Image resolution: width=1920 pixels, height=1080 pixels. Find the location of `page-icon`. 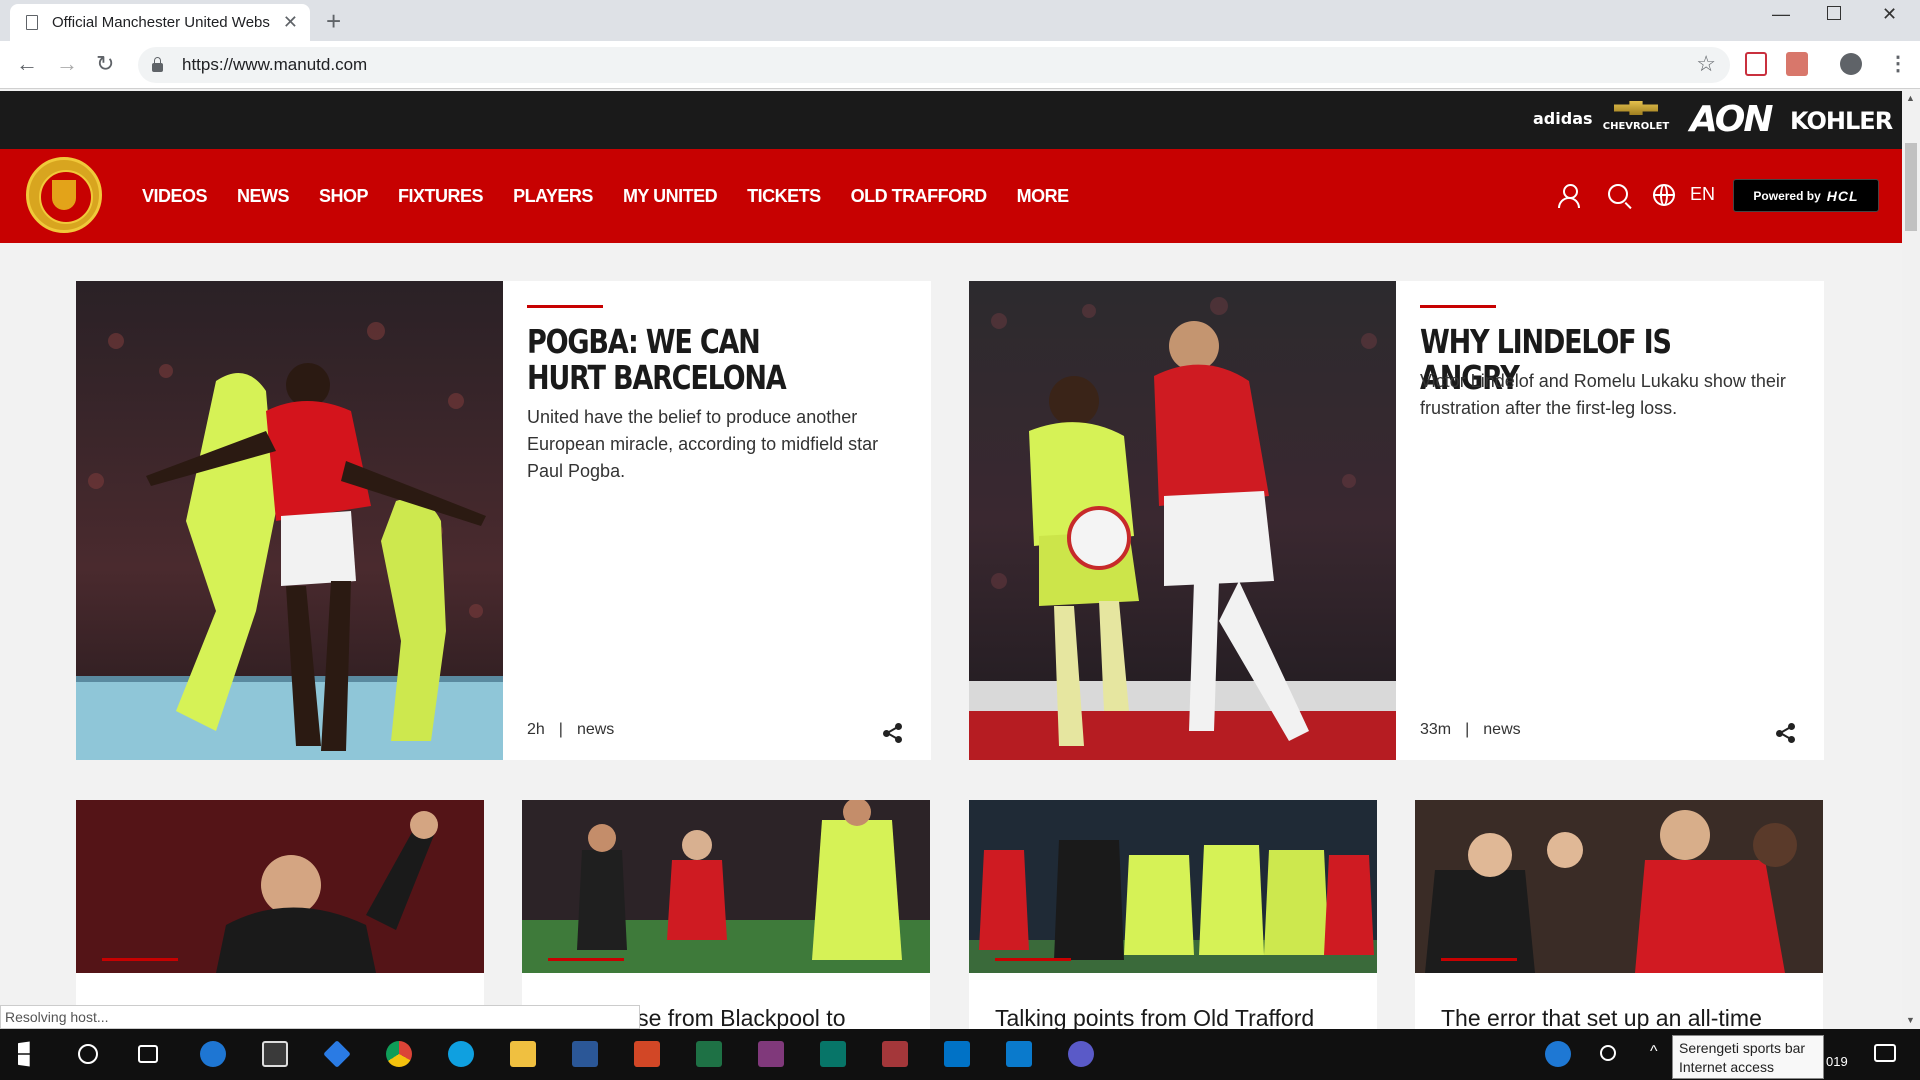

page-icon is located at coordinates (32, 22).